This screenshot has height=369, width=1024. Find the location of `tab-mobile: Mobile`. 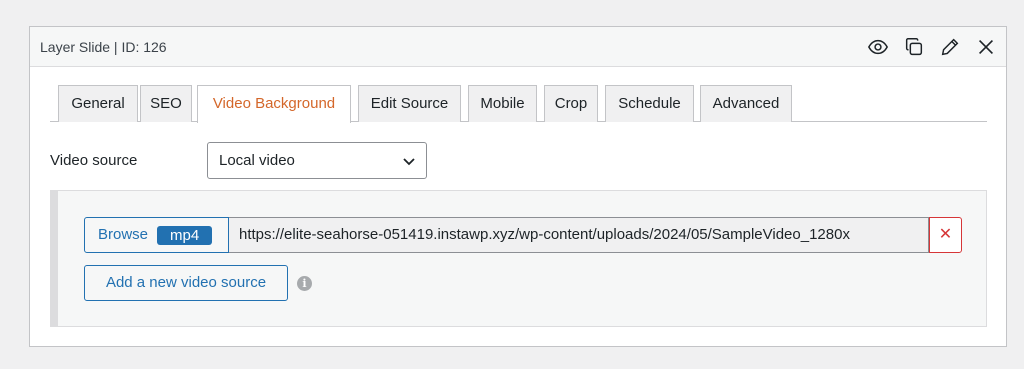

tab-mobile: Mobile is located at coordinates (502, 103).